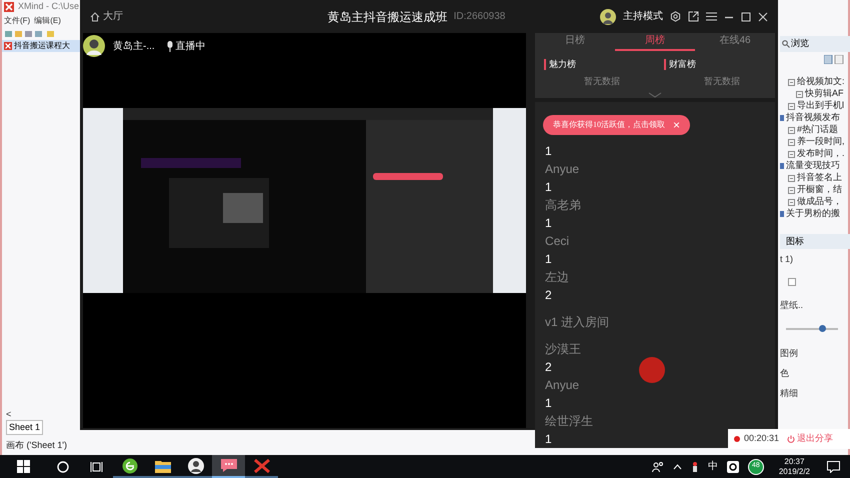 Image resolution: width=850 pixels, height=478 pixels. I want to click on ranking-tab: 日榜, so click(575, 42).